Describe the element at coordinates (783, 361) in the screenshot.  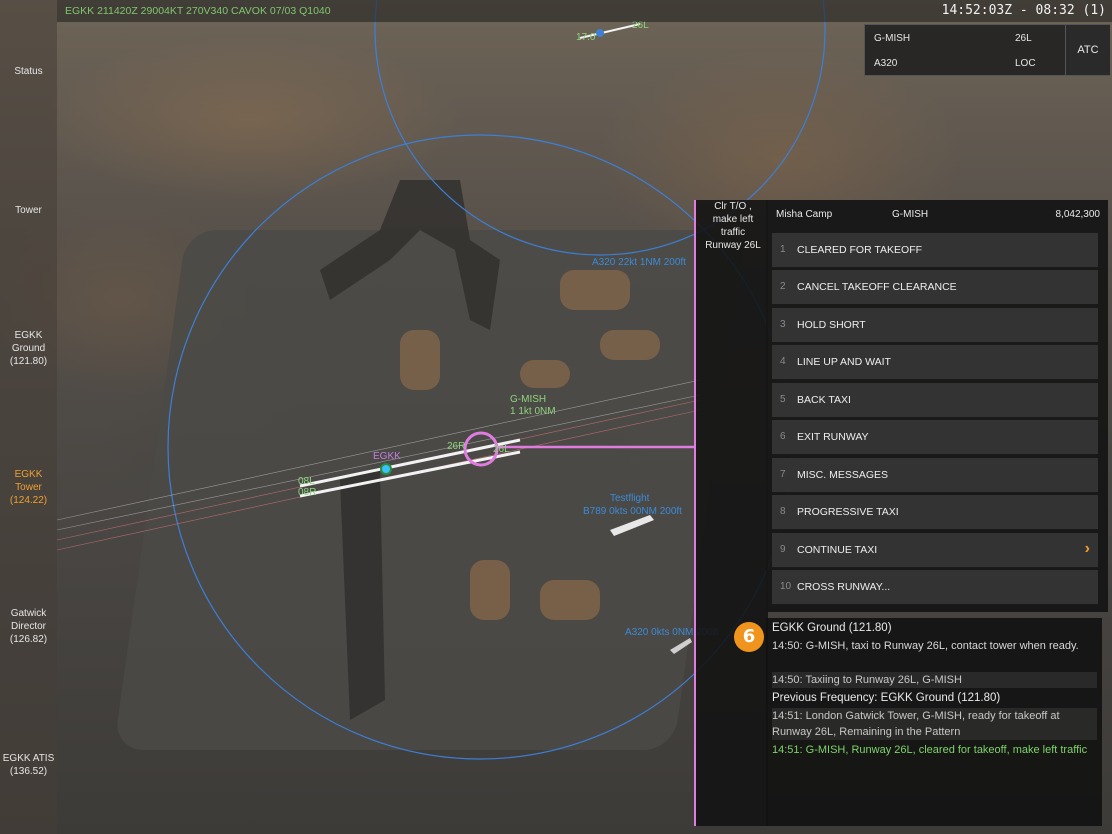
I see `command-number: 4` at that location.